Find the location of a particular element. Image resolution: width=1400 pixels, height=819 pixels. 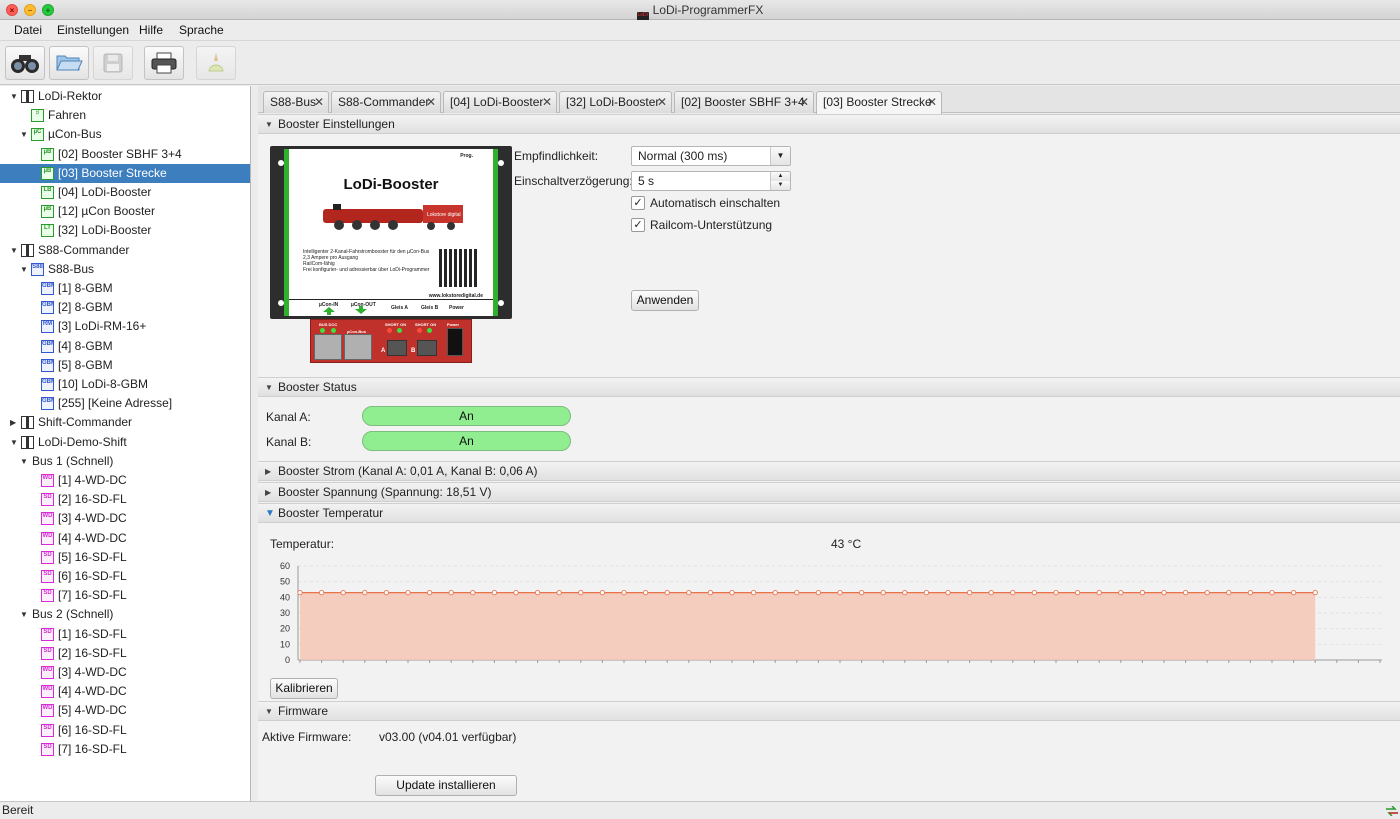

menu-datei: Datei is located at coordinates (28, 30).